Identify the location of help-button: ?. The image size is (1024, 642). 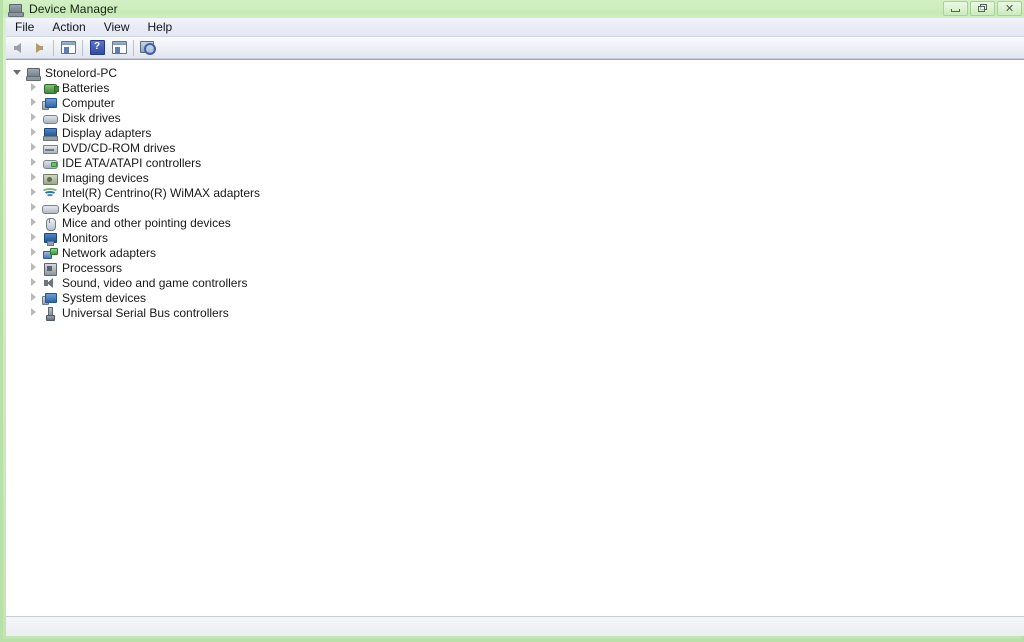
(97, 48).